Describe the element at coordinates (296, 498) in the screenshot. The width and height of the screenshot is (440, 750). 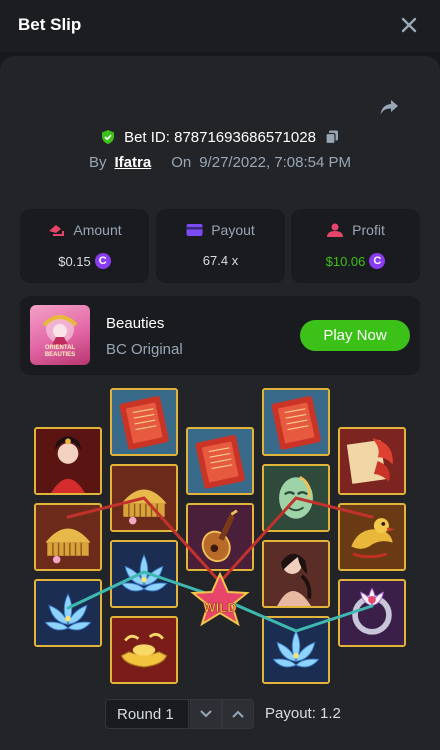
I see `reel-symbol-jade-mask` at that location.